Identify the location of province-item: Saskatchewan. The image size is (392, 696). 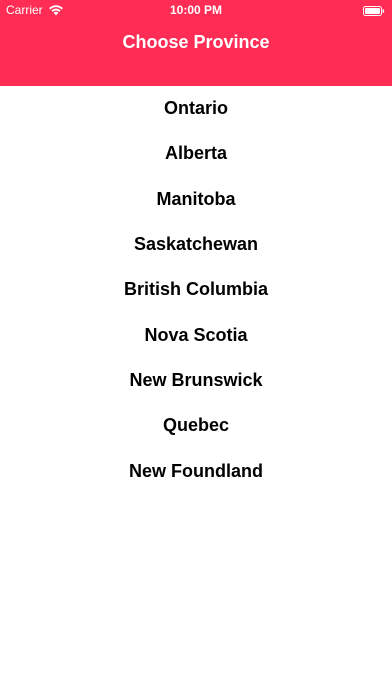
(196, 244).